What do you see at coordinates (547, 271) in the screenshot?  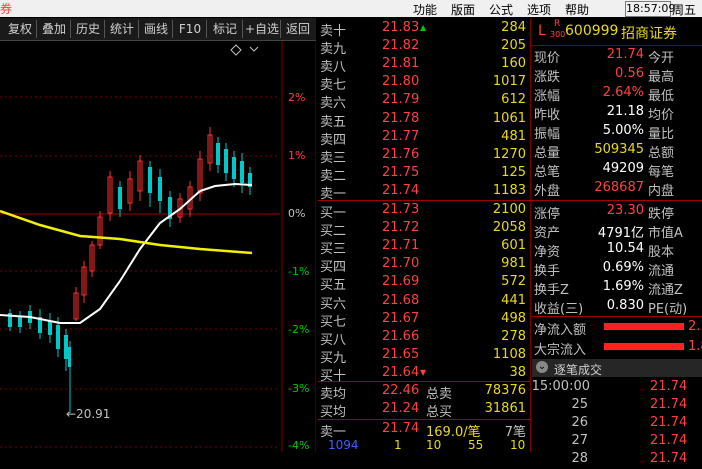 I see `quote-label: 换手` at bounding box center [547, 271].